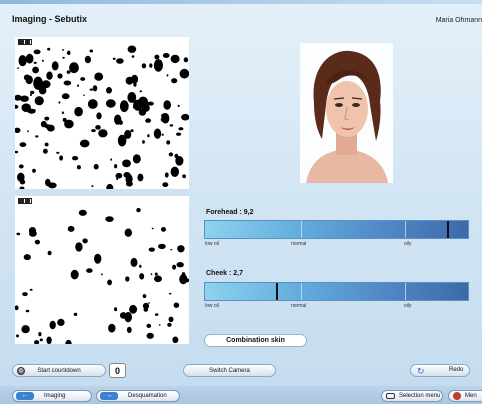 The height and width of the screenshot is (404, 482). I want to click on nav-imaging-button: ← Imaging, so click(52, 396).